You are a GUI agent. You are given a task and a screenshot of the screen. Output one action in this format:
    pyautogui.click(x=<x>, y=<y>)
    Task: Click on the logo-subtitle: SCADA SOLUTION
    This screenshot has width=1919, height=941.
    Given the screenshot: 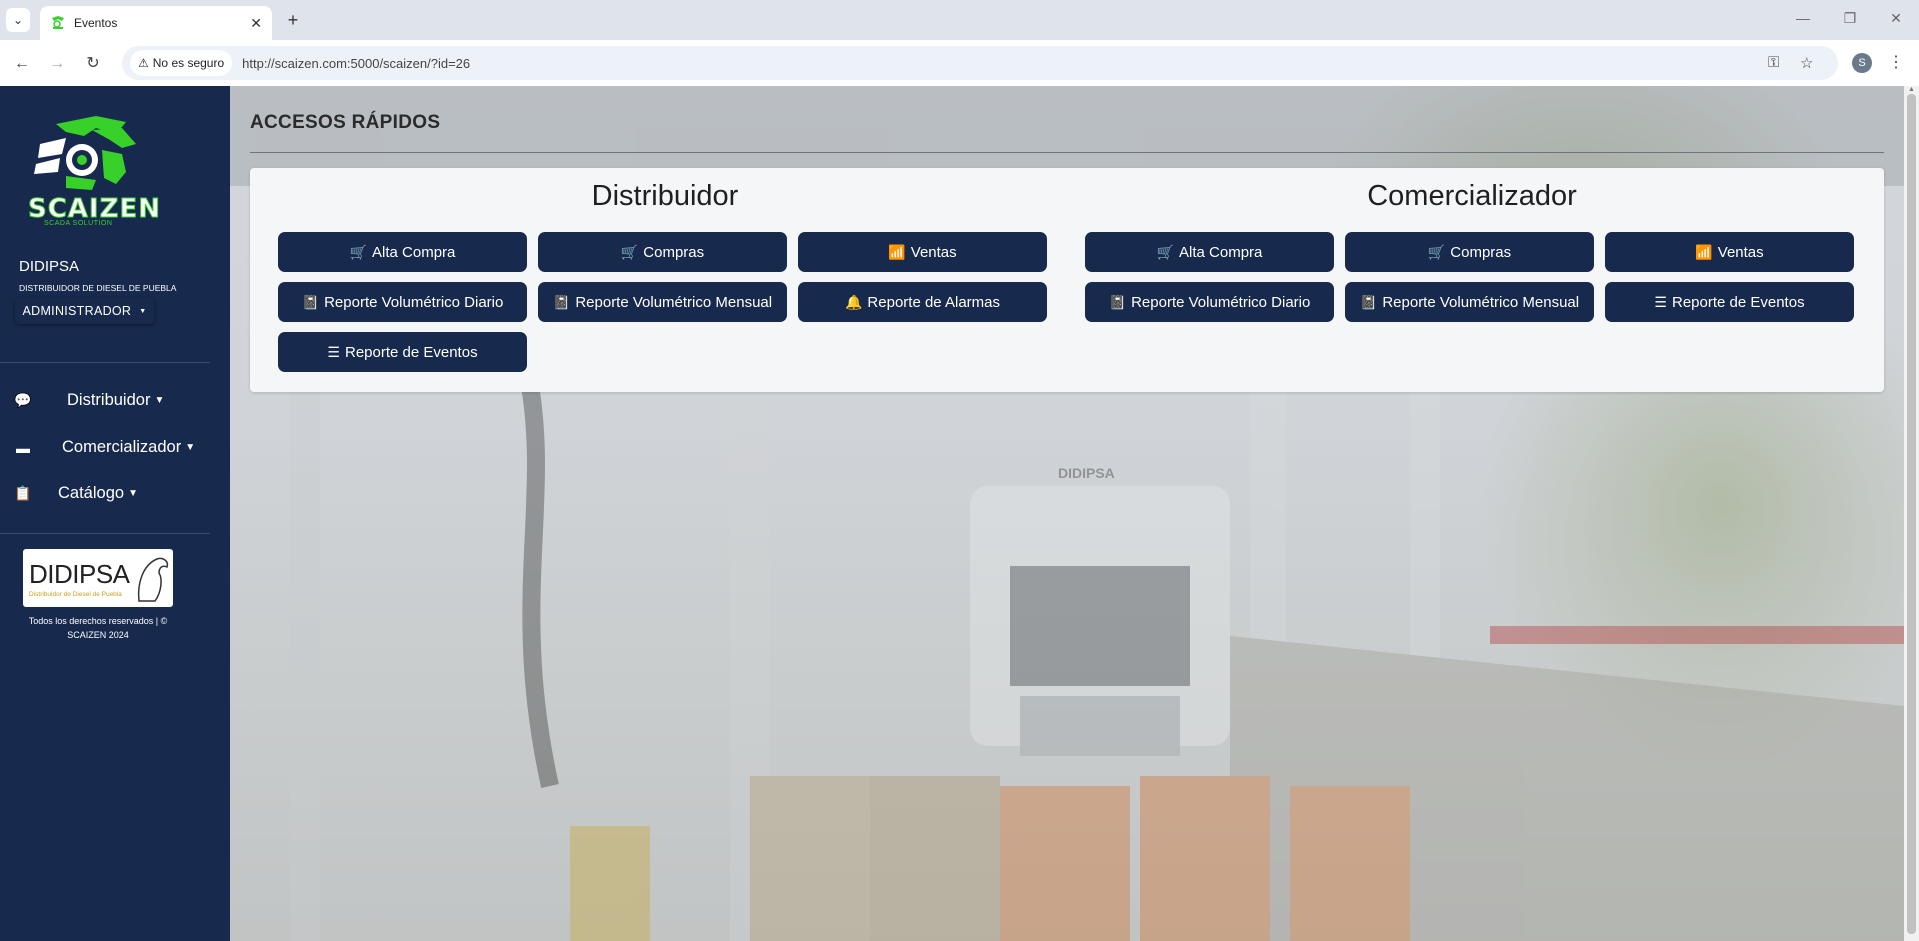 What is the action you would take?
    pyautogui.click(x=78, y=223)
    